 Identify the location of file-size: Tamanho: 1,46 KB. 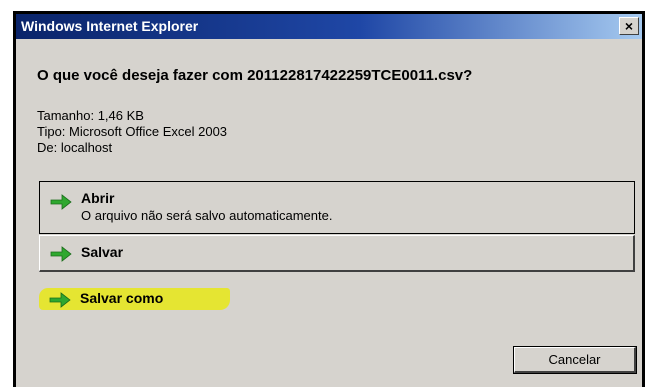
(90, 115).